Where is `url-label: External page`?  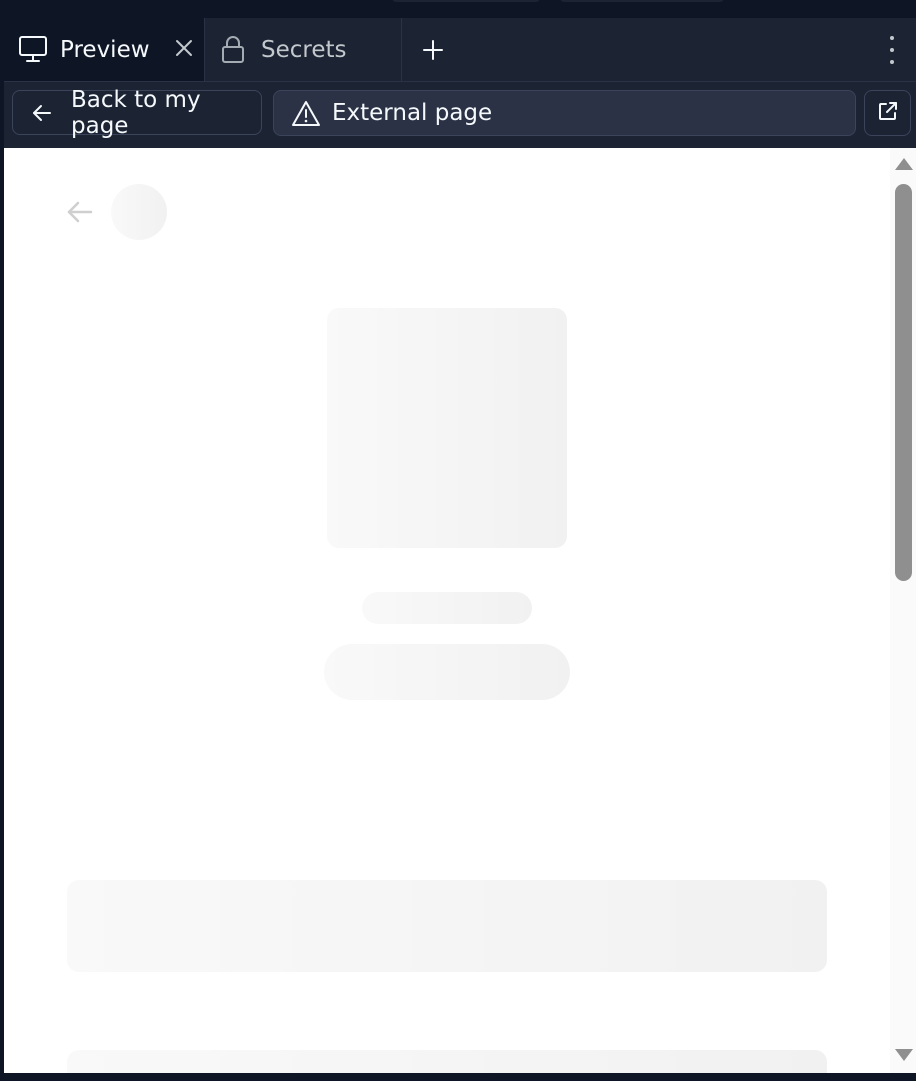
url-label: External page is located at coordinates (412, 113).